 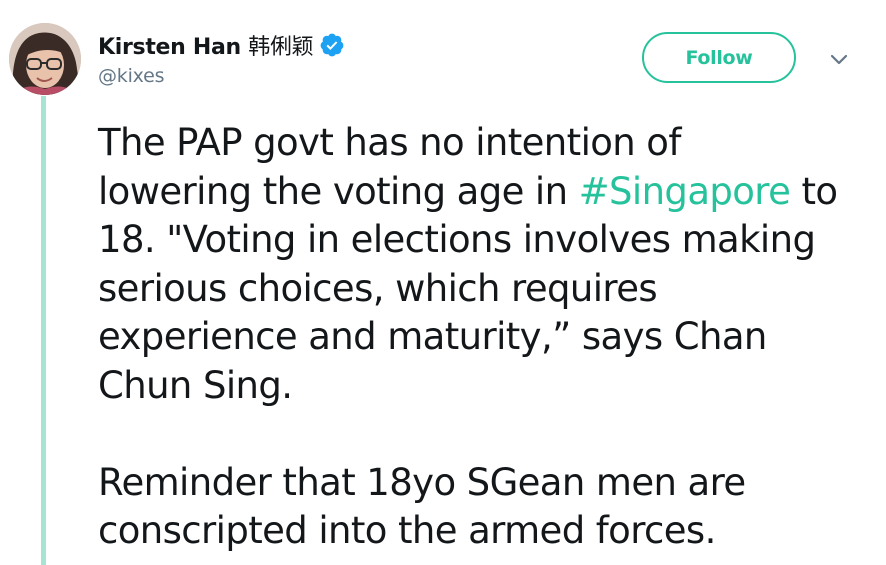 What do you see at coordinates (719, 57) in the screenshot?
I see `follow-button: Follow` at bounding box center [719, 57].